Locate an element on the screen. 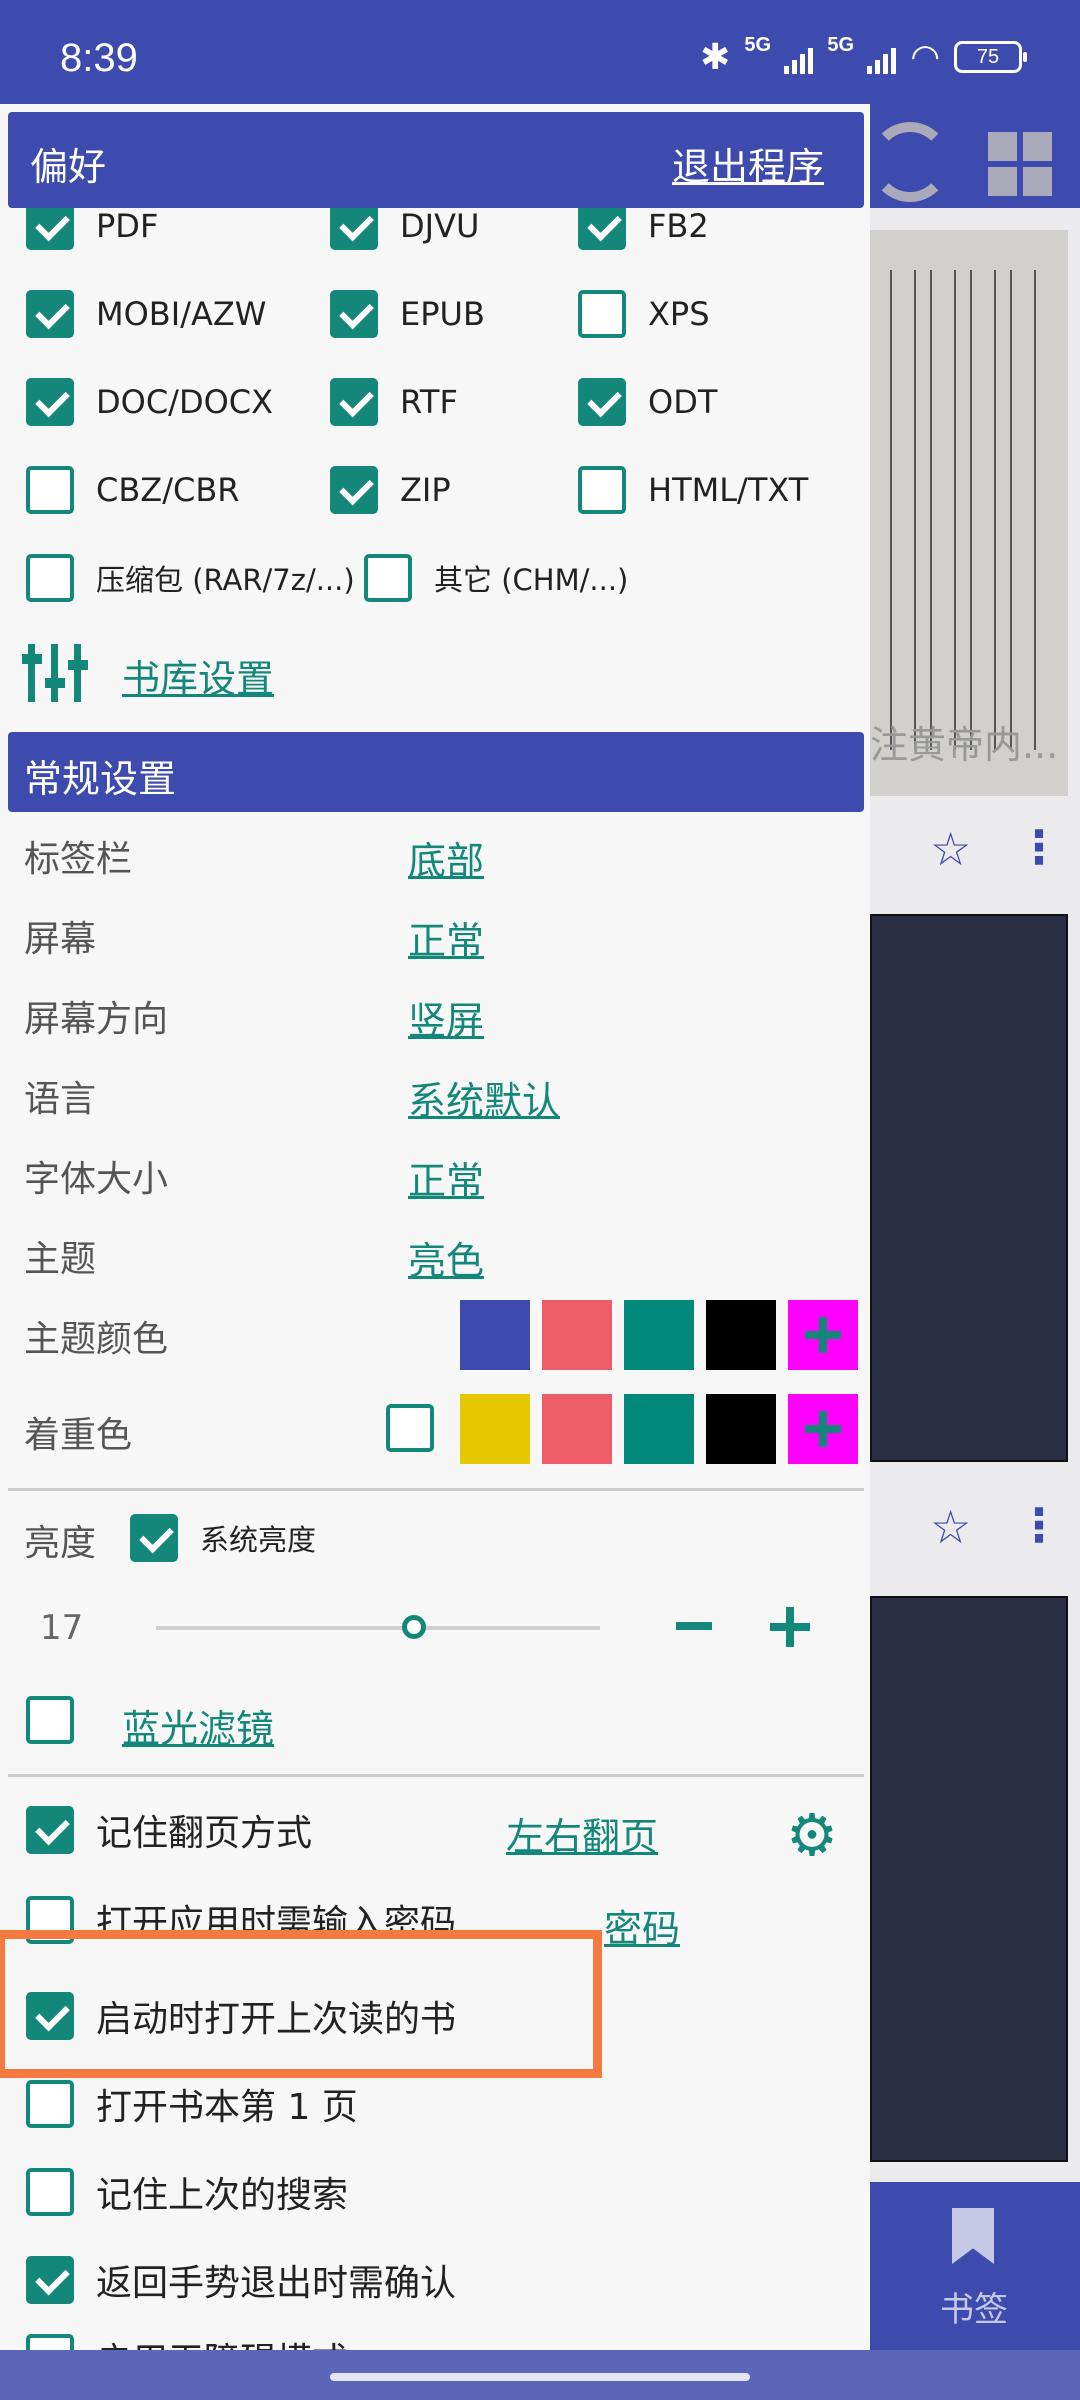 The width and height of the screenshot is (1080, 2400). star-icon: ☆ is located at coordinates (950, 849).